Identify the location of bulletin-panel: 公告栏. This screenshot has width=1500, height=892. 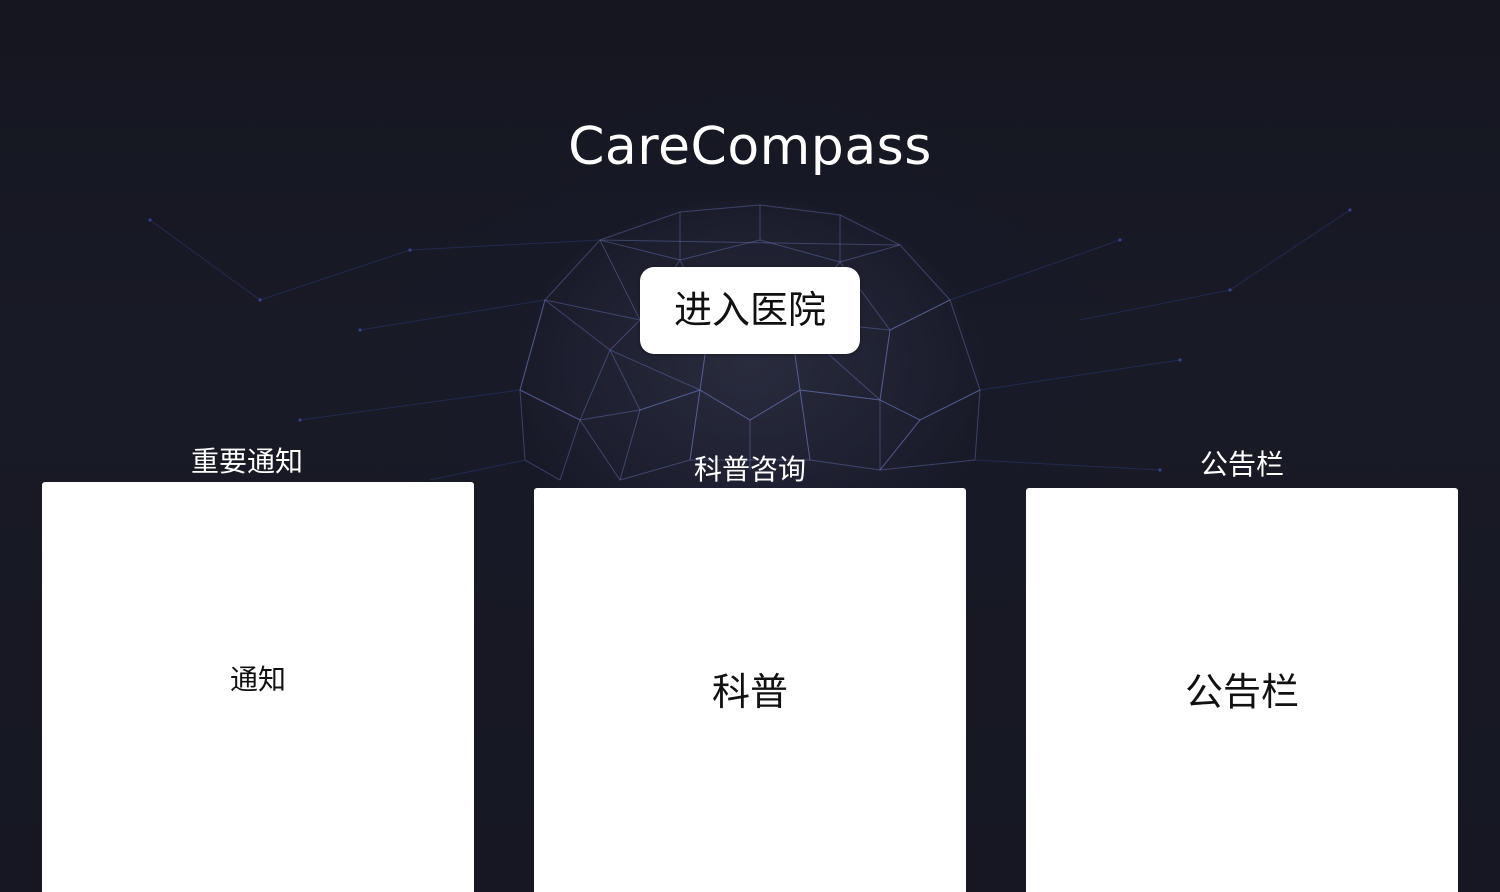
(1242, 690).